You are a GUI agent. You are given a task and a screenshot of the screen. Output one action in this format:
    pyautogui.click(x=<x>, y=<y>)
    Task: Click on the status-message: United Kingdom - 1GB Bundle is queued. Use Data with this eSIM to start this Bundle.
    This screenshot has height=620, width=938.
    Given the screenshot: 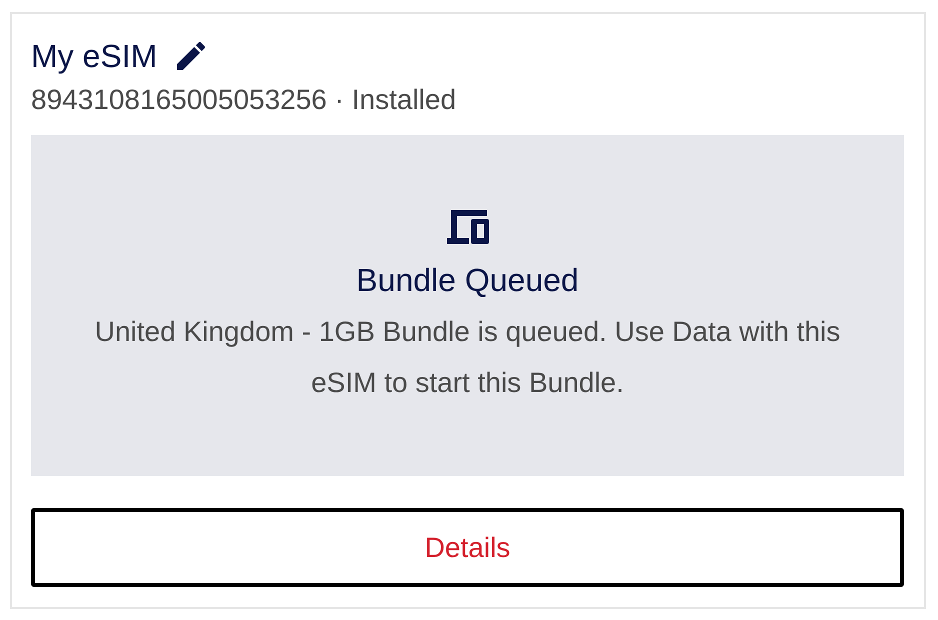 What is the action you would take?
    pyautogui.click(x=468, y=357)
    